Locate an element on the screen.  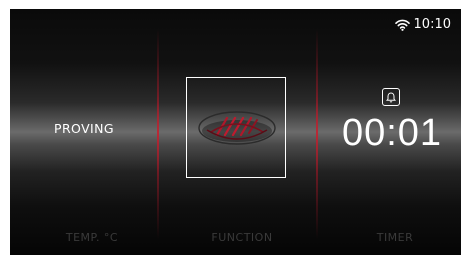
bread-proving-icon is located at coordinates (237, 128).